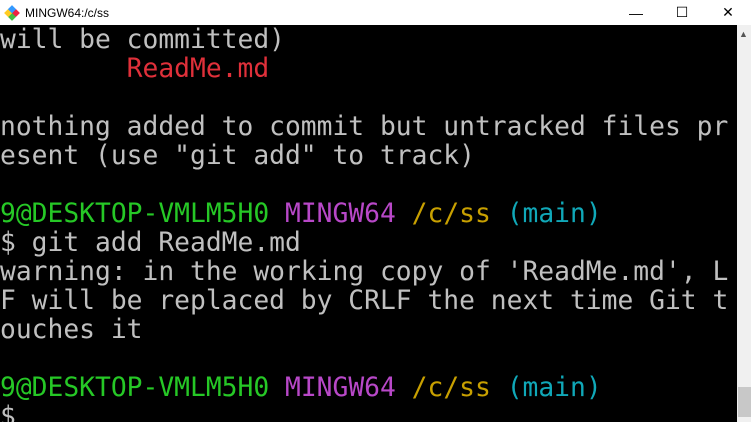 The image size is (751, 422). What do you see at coordinates (744, 402) in the screenshot?
I see `scrollbar-thumb` at bounding box center [744, 402].